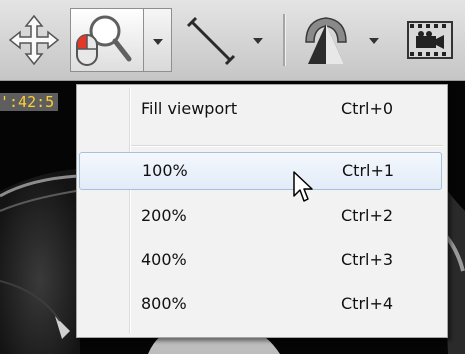  I want to click on toolbar-separator, so click(284, 40).